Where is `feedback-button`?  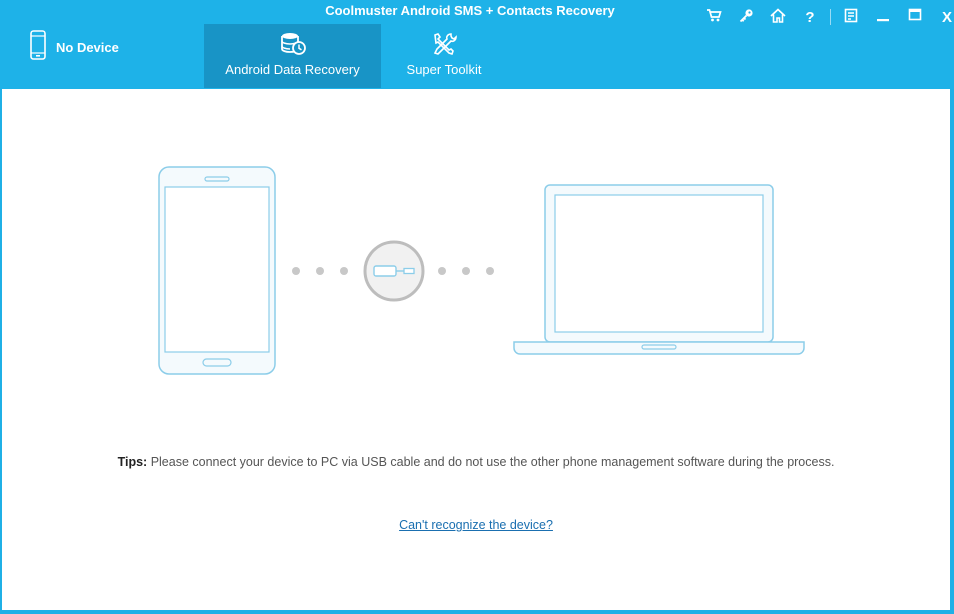 feedback-button is located at coordinates (851, 17).